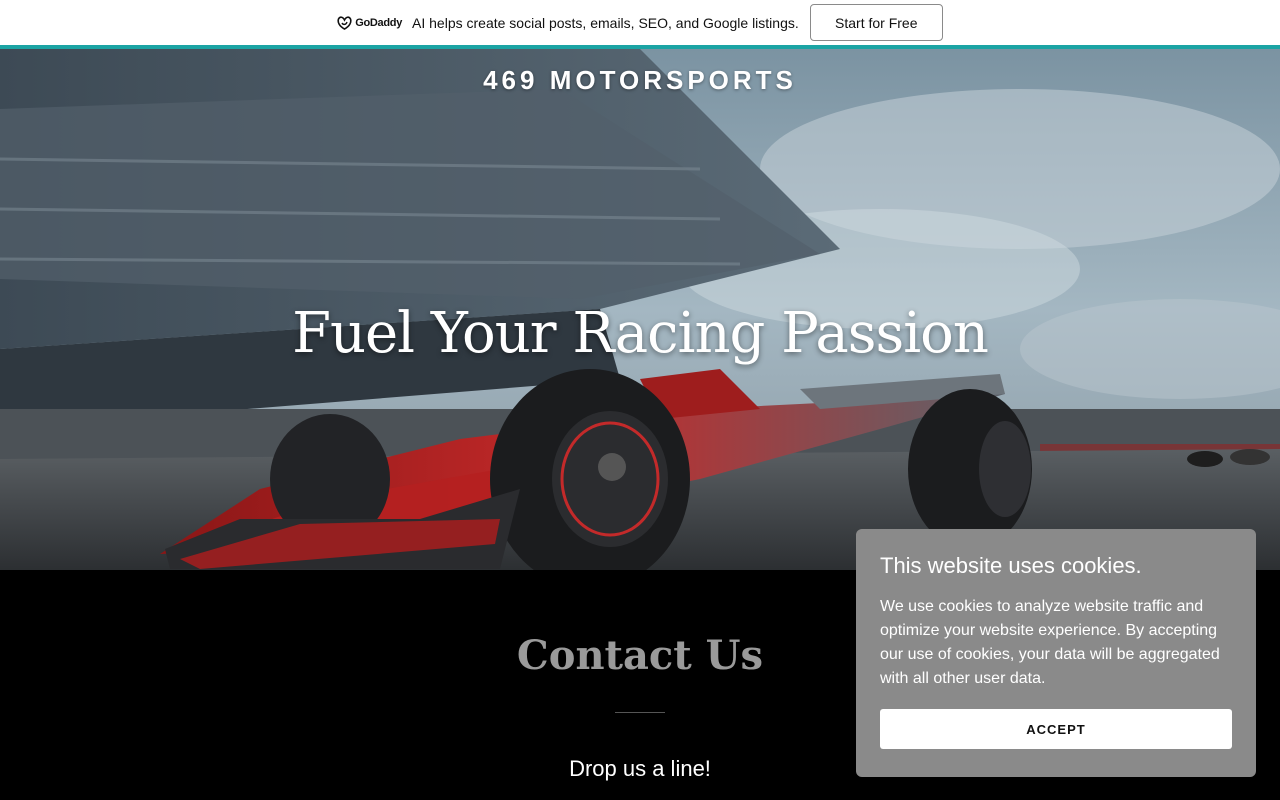 This screenshot has width=1280, height=800. What do you see at coordinates (640, 333) in the screenshot?
I see `hero-heading: Fuel Your Racing Passion` at bounding box center [640, 333].